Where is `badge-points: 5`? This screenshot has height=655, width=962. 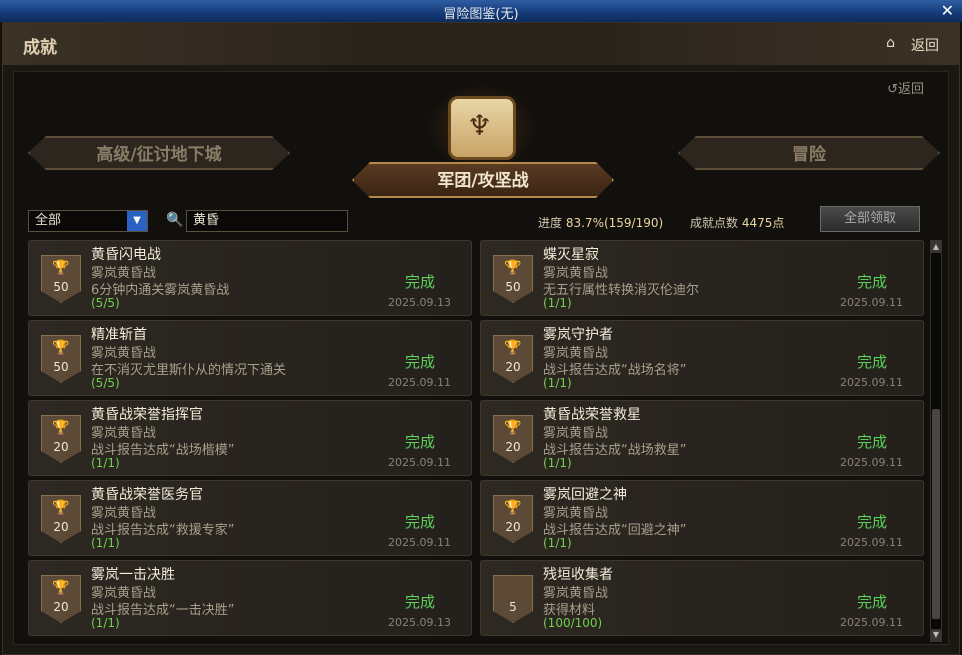 badge-points: 5 is located at coordinates (513, 607).